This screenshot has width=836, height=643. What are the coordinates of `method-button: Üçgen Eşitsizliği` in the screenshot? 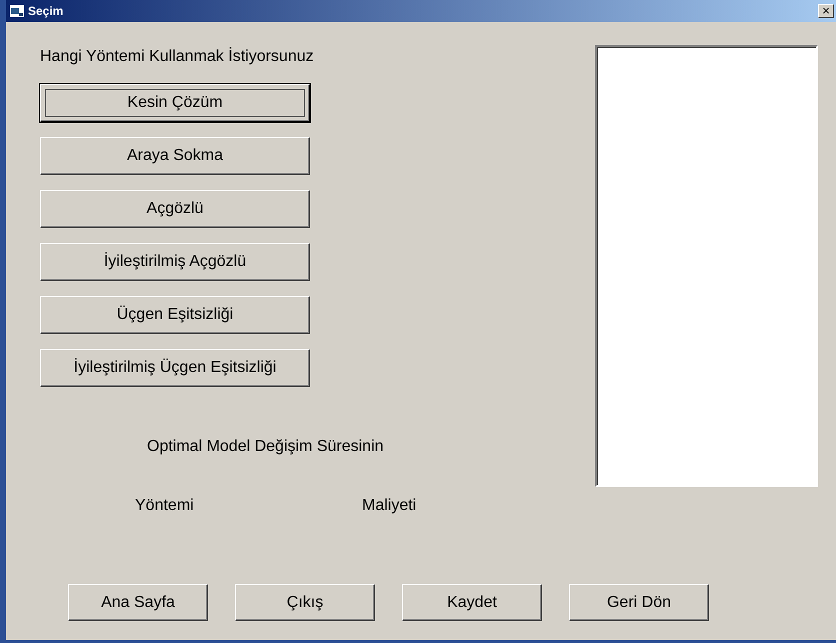 It's located at (175, 315).